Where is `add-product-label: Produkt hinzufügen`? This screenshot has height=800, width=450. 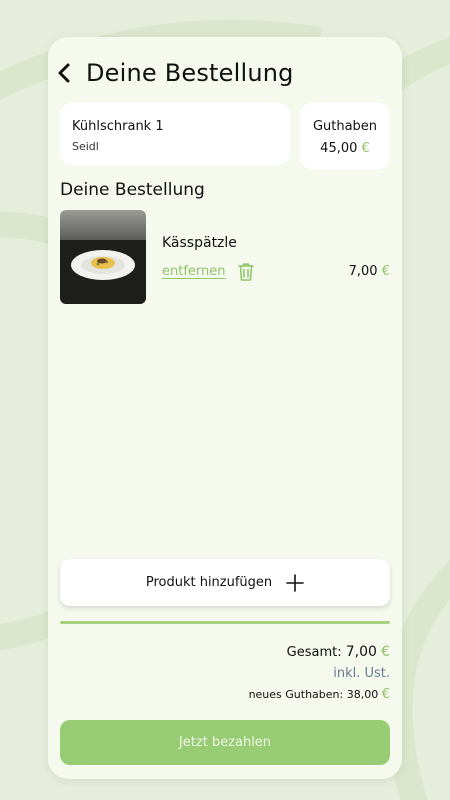
add-product-label: Produkt hinzufügen is located at coordinates (209, 582).